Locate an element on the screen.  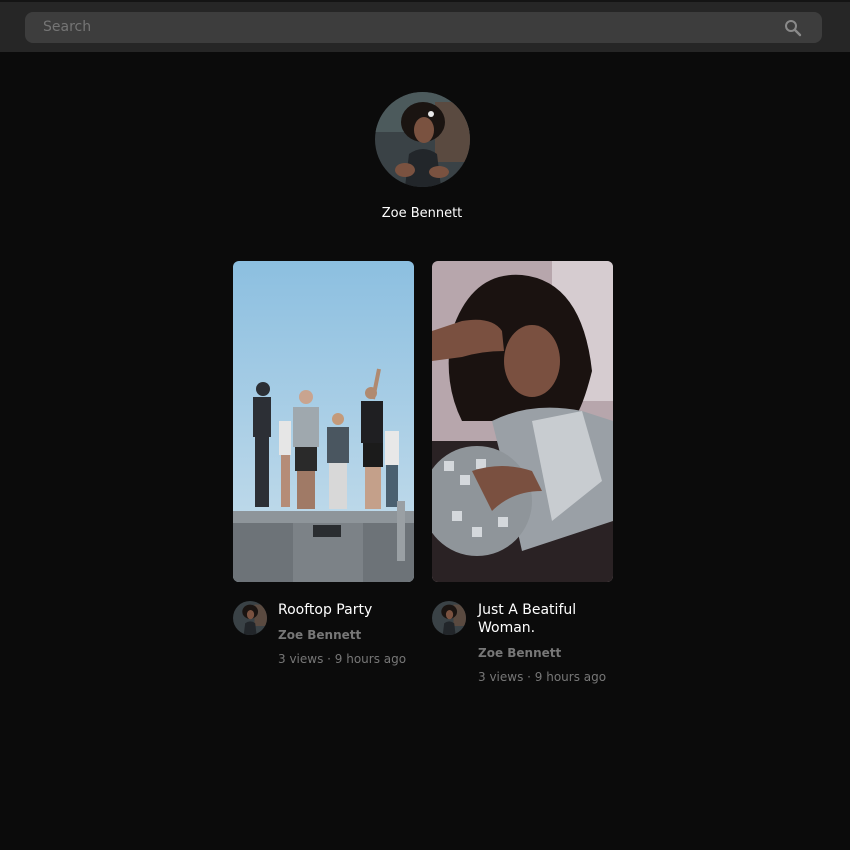
video-thumbnail-rooftop-party is located at coordinates (323, 421).